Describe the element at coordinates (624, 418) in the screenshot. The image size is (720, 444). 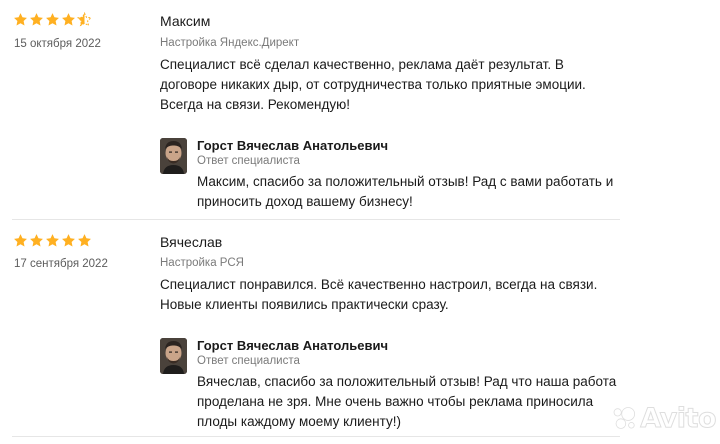
I see `avito-logo-icon` at that location.